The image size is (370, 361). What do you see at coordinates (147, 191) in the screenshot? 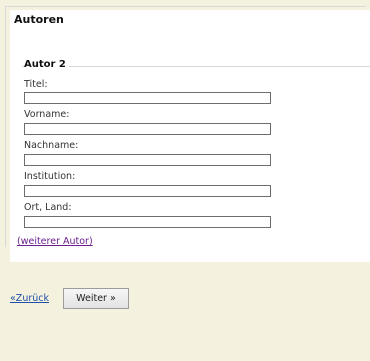
I see `institution-input` at bounding box center [147, 191].